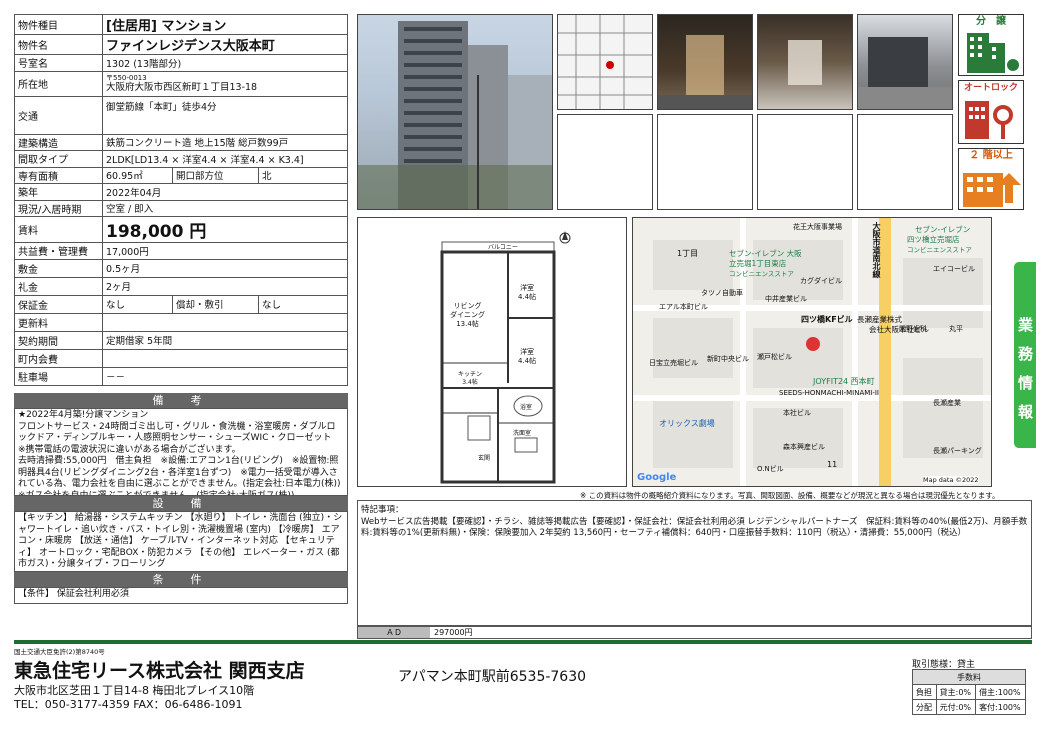  Describe the element at coordinates (225, 192) in the screenshot. I see `spec-value: 2022年04月` at that location.